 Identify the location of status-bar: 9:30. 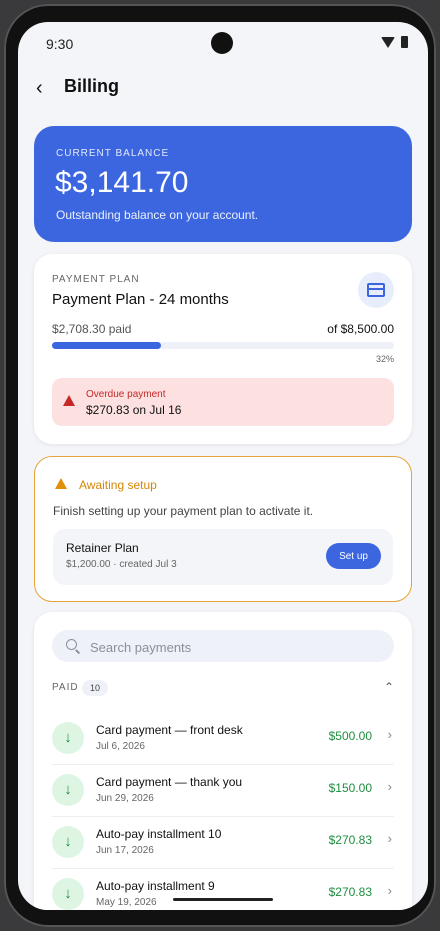
(223, 43).